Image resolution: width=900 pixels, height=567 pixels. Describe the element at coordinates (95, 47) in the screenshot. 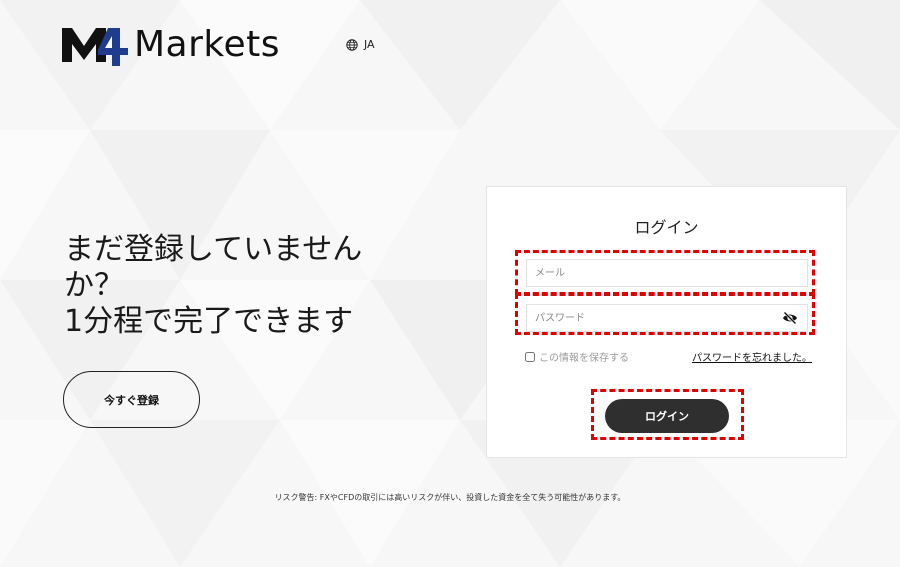

I see `m4-logo-mark` at that location.